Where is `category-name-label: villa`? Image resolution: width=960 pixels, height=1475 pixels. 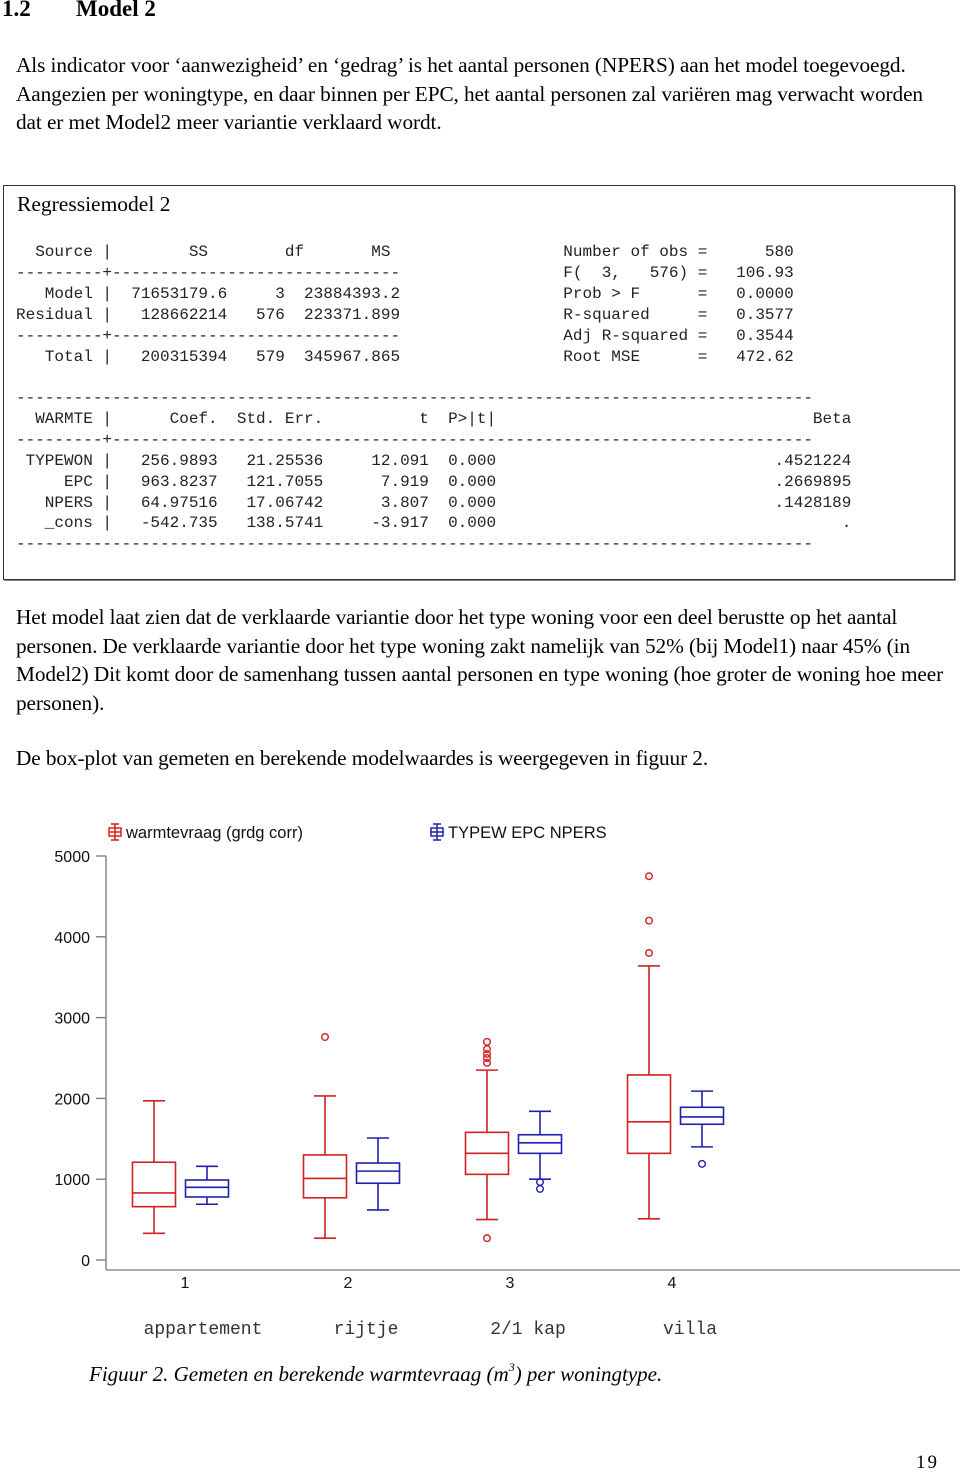
category-name-label: villa is located at coordinates (690, 1330).